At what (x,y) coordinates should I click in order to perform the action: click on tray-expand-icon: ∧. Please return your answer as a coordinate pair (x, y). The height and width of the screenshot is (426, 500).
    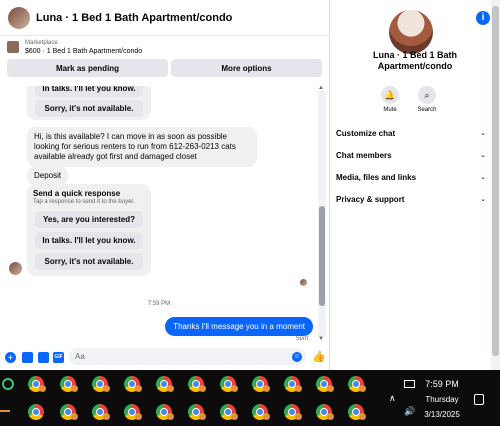
    Looking at the image, I should click on (392, 398).